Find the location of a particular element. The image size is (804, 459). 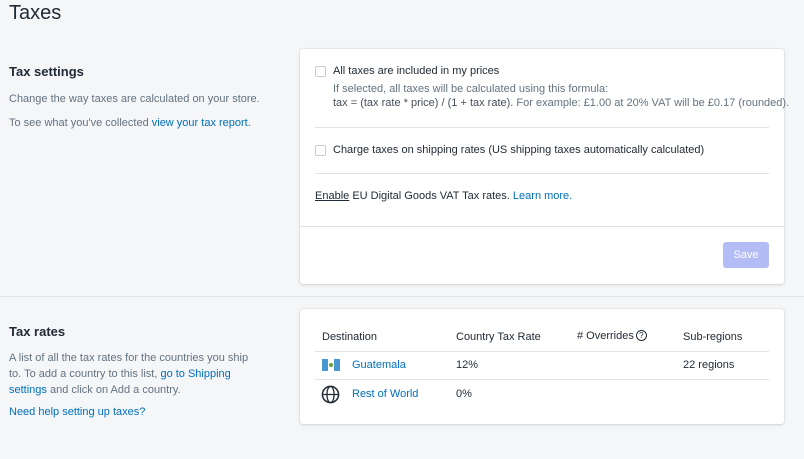

taxes-included-checkbox is located at coordinates (320, 71).